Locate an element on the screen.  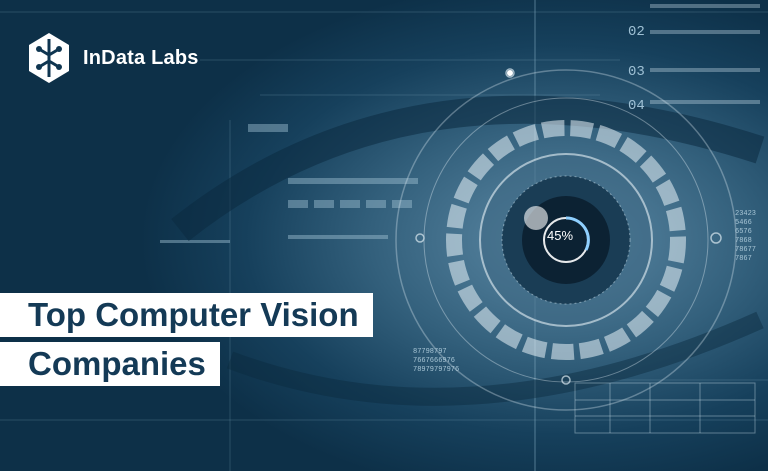
code-readout-right: 23423 5466 6576 7868 78677 7867 is located at coordinates (745, 237).